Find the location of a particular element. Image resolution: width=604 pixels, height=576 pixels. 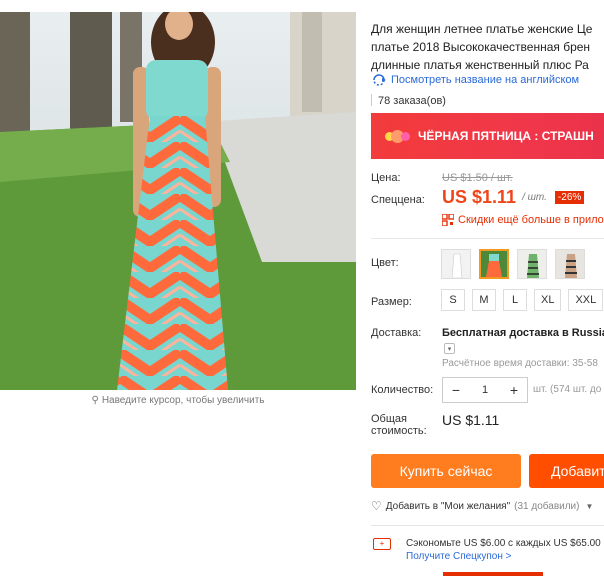

color-swatch-green-stripe is located at coordinates (532, 264).